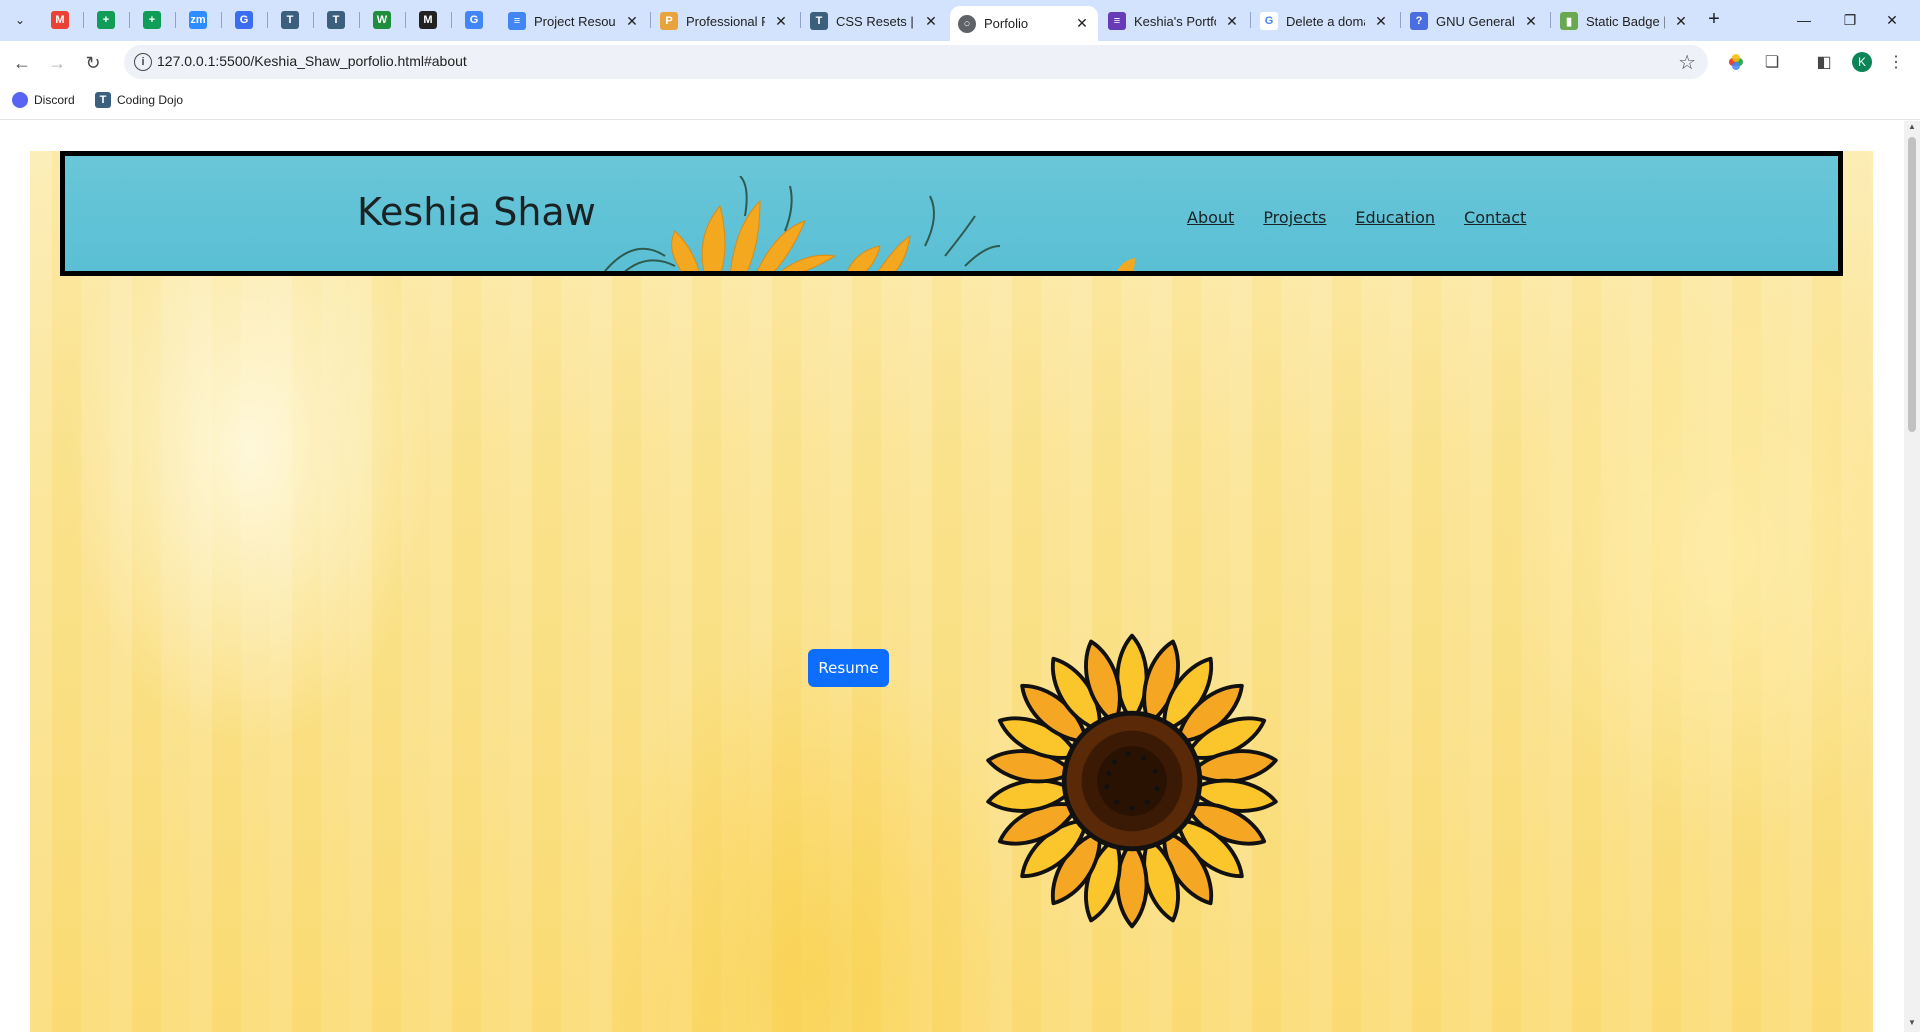 This screenshot has width=1920, height=1032. Describe the element at coordinates (1569, 21) in the screenshot. I see `badge-icon: ▮` at that location.